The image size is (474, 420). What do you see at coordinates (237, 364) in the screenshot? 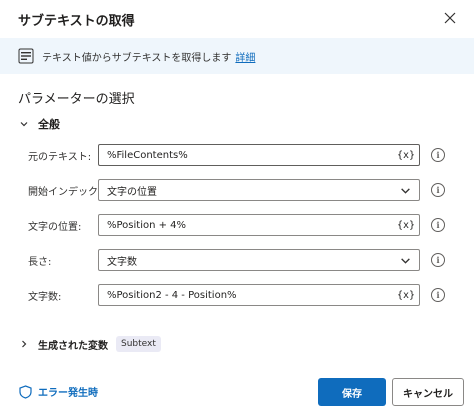
I see `footer-divider` at bounding box center [237, 364].